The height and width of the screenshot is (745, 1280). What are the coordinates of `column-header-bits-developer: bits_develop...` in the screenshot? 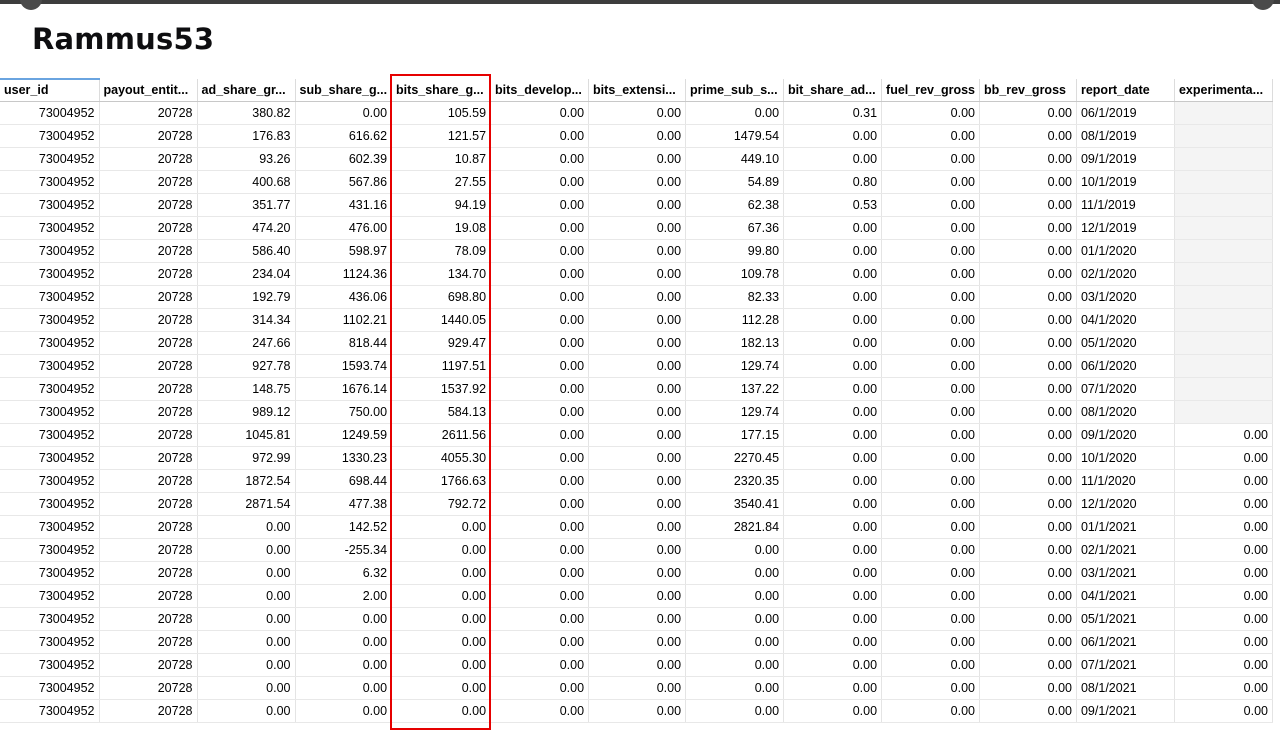 It's located at (540, 90).